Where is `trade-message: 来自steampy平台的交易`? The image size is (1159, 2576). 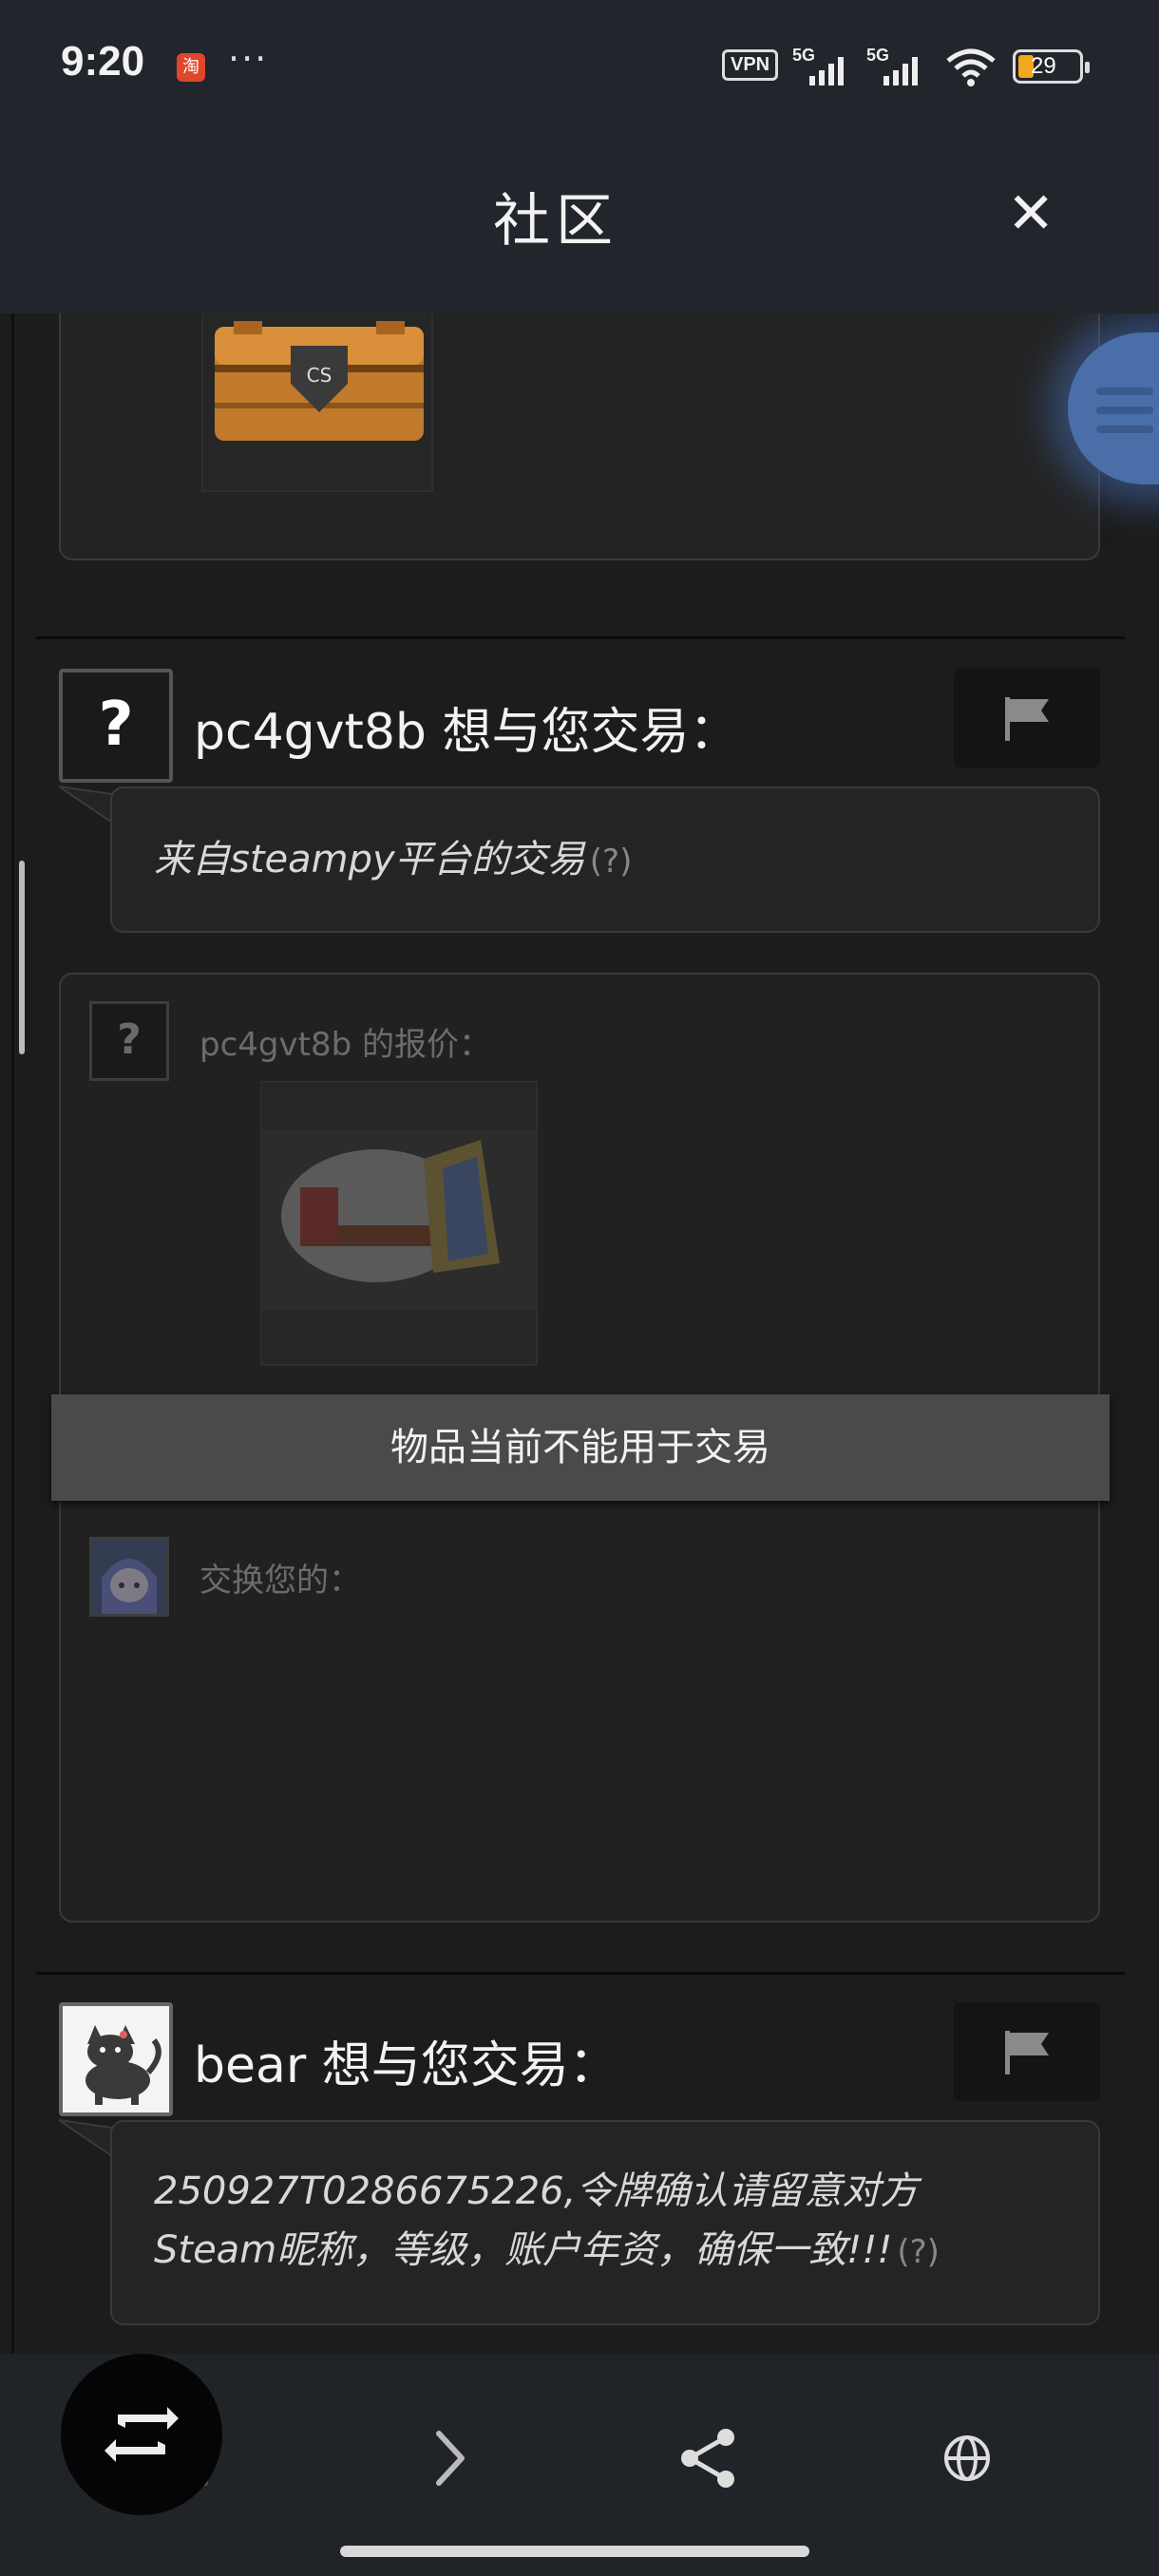
trade-message: 来自steampy平台的交易 is located at coordinates (369, 859).